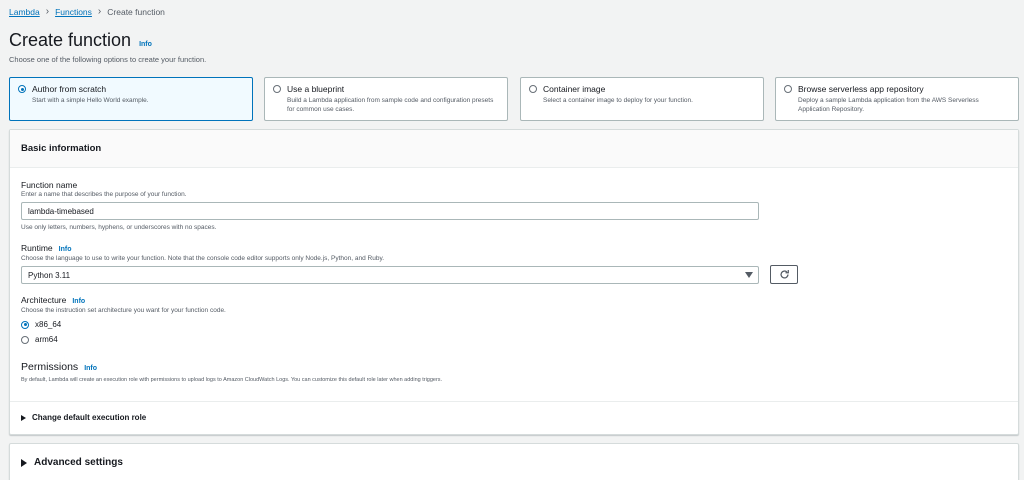  I want to click on info-link: Info, so click(145, 44).